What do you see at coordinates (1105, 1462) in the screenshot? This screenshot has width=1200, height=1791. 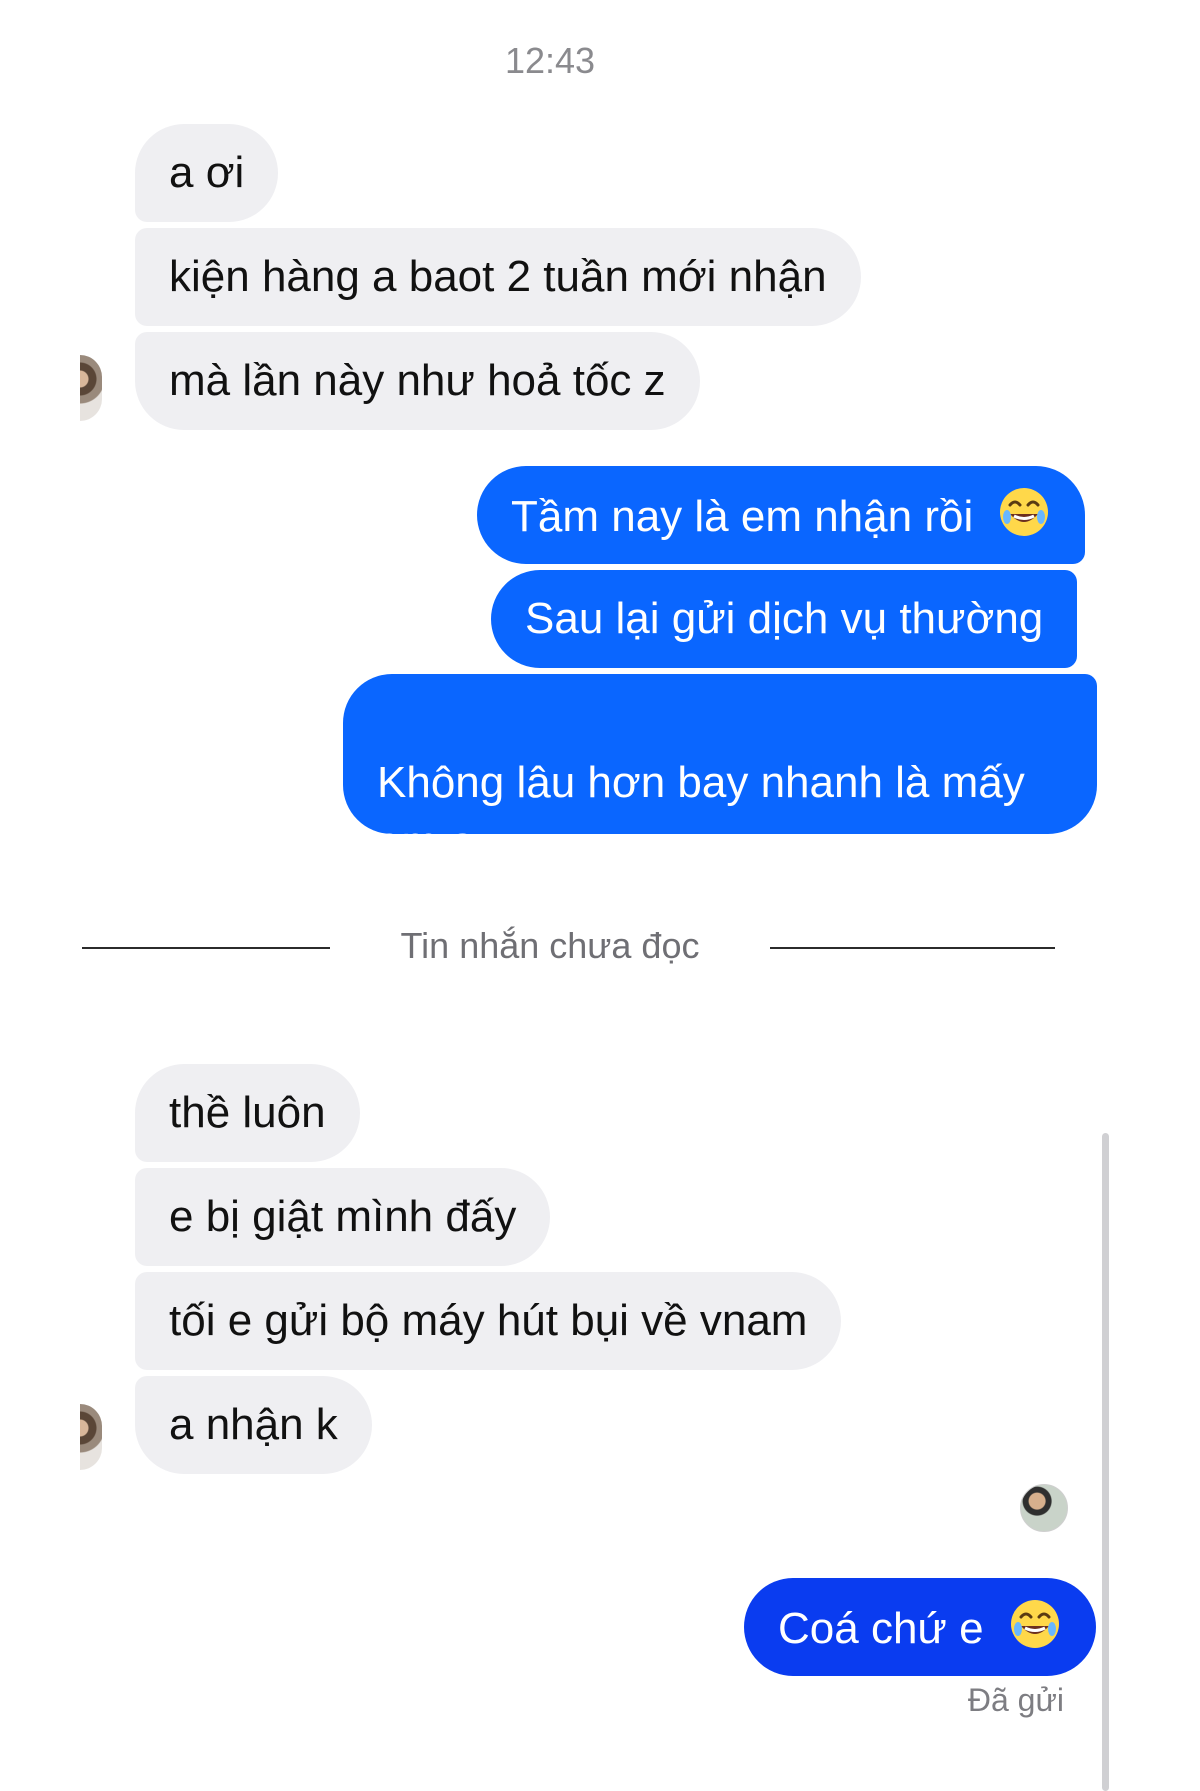 I see `scrollbar` at bounding box center [1105, 1462].